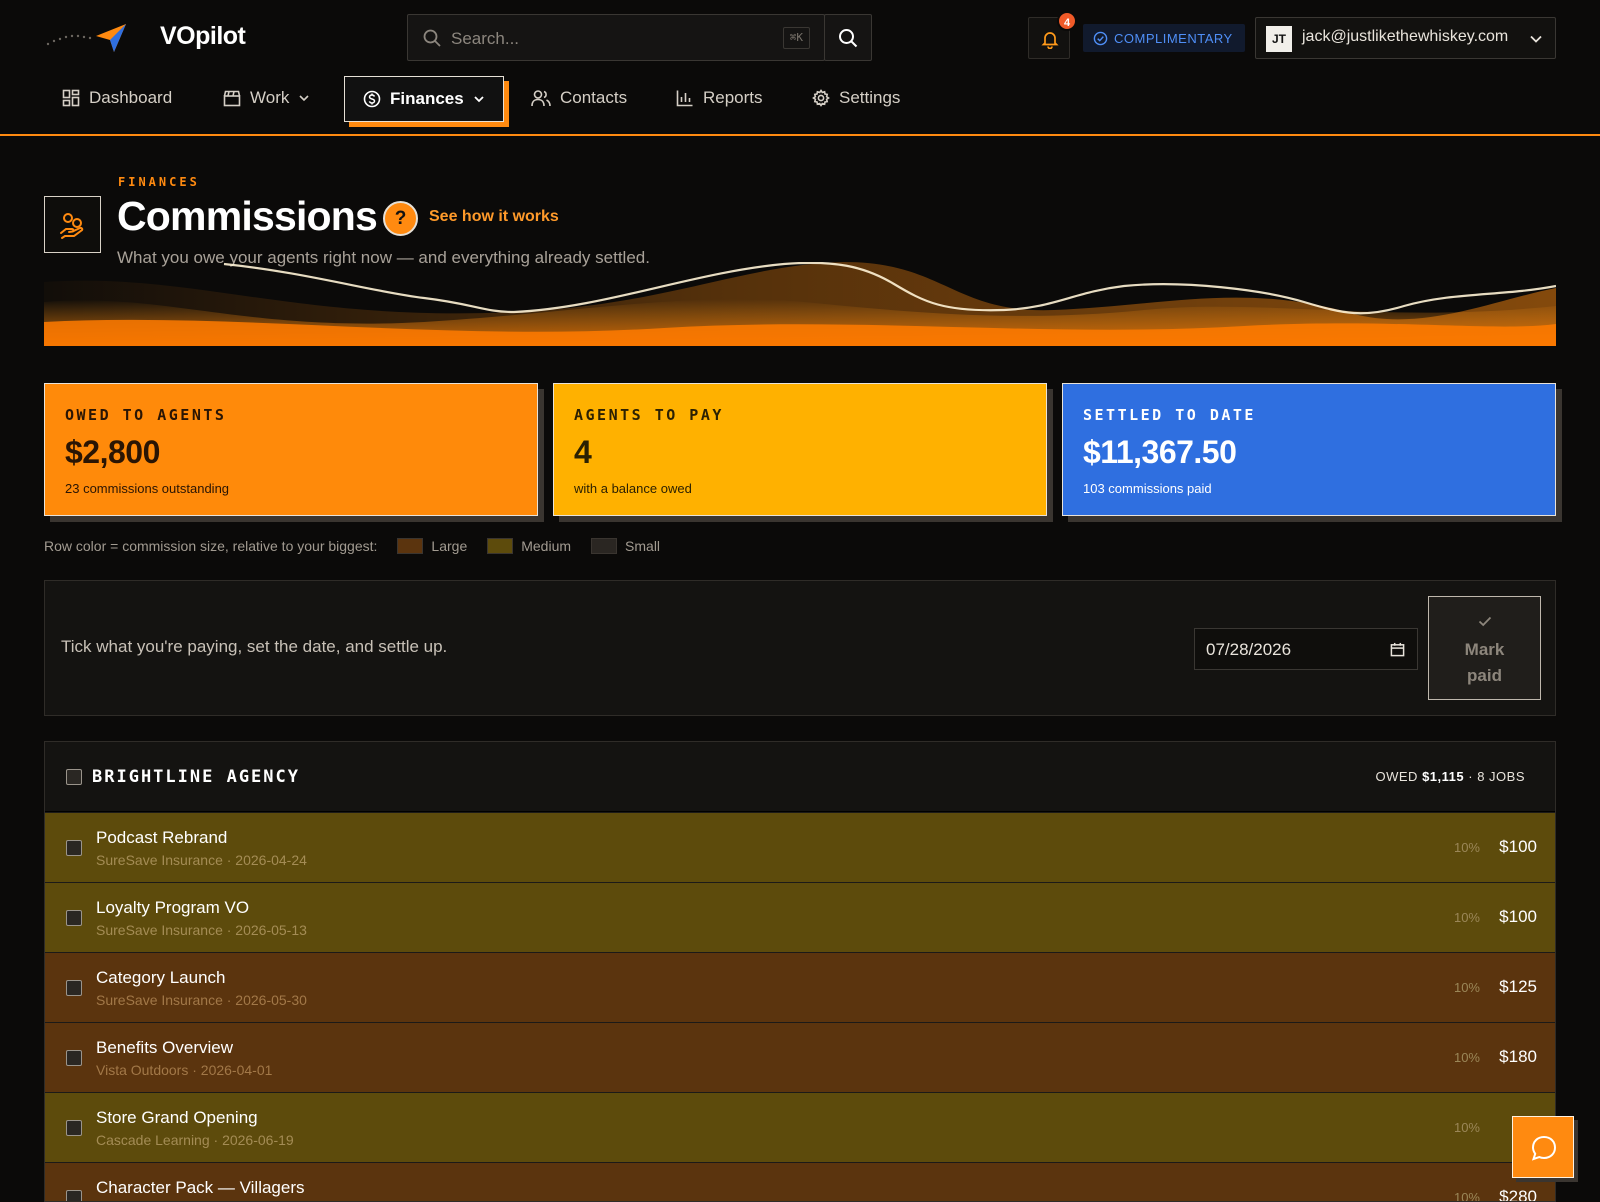 The width and height of the screenshot is (1600, 1202). Describe the element at coordinates (162, 837) in the screenshot. I see `job-title: Podcast Rebrand` at that location.